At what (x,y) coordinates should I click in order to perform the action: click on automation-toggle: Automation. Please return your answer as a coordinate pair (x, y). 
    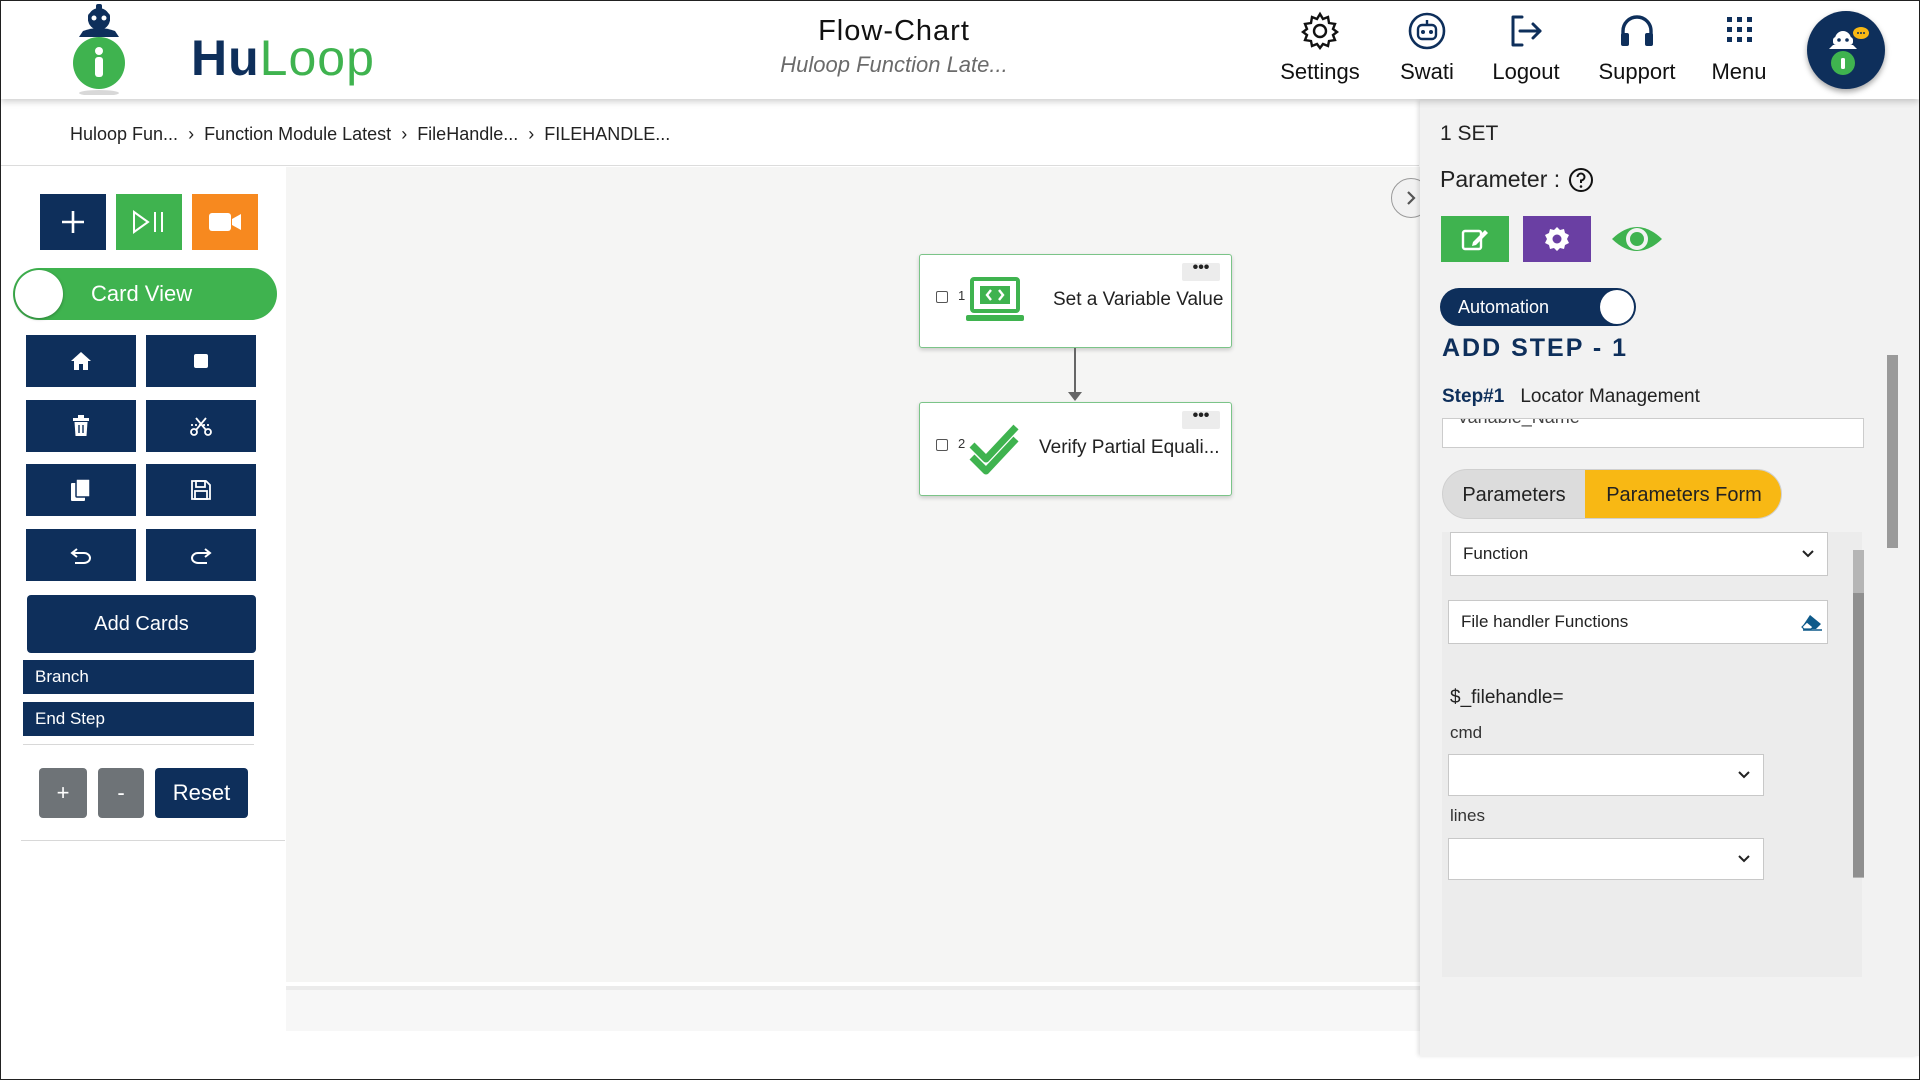
    Looking at the image, I should click on (1538, 307).